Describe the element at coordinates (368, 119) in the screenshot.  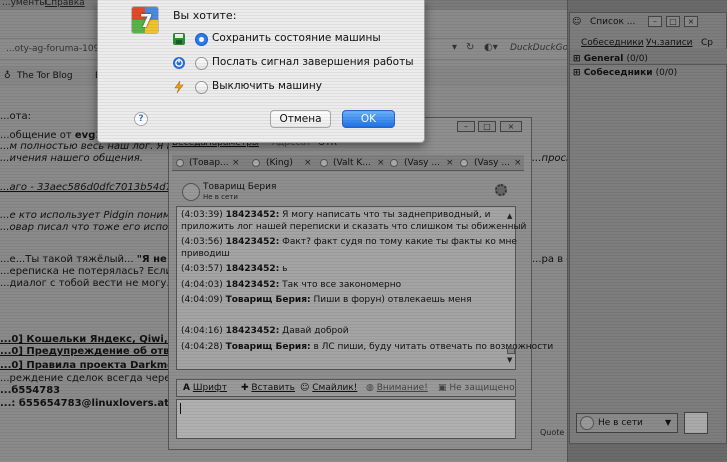
I see `ok-button: OK` at that location.